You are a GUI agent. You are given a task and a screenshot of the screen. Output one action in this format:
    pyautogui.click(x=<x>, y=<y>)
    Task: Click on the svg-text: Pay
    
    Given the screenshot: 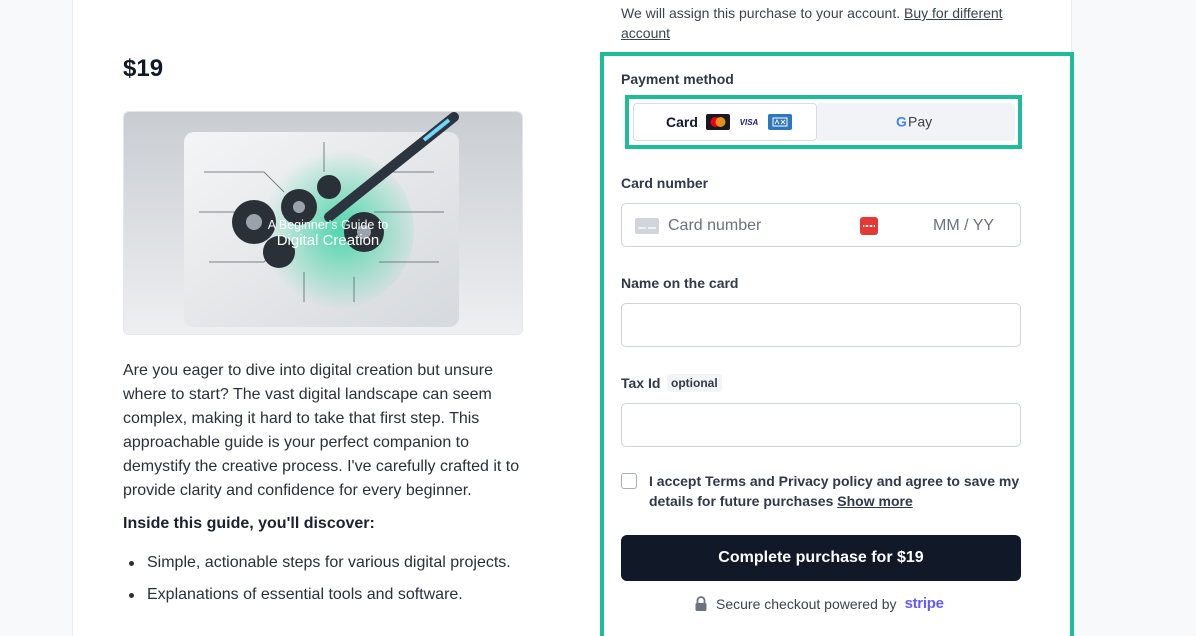 What is the action you would take?
    pyautogui.click(x=920, y=122)
    